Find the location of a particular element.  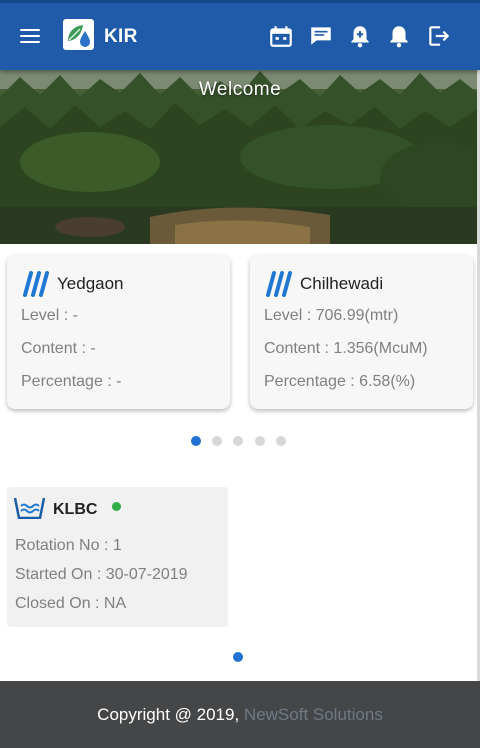

reservoir-percentage: Percentage : 6.58(%) is located at coordinates (340, 381).